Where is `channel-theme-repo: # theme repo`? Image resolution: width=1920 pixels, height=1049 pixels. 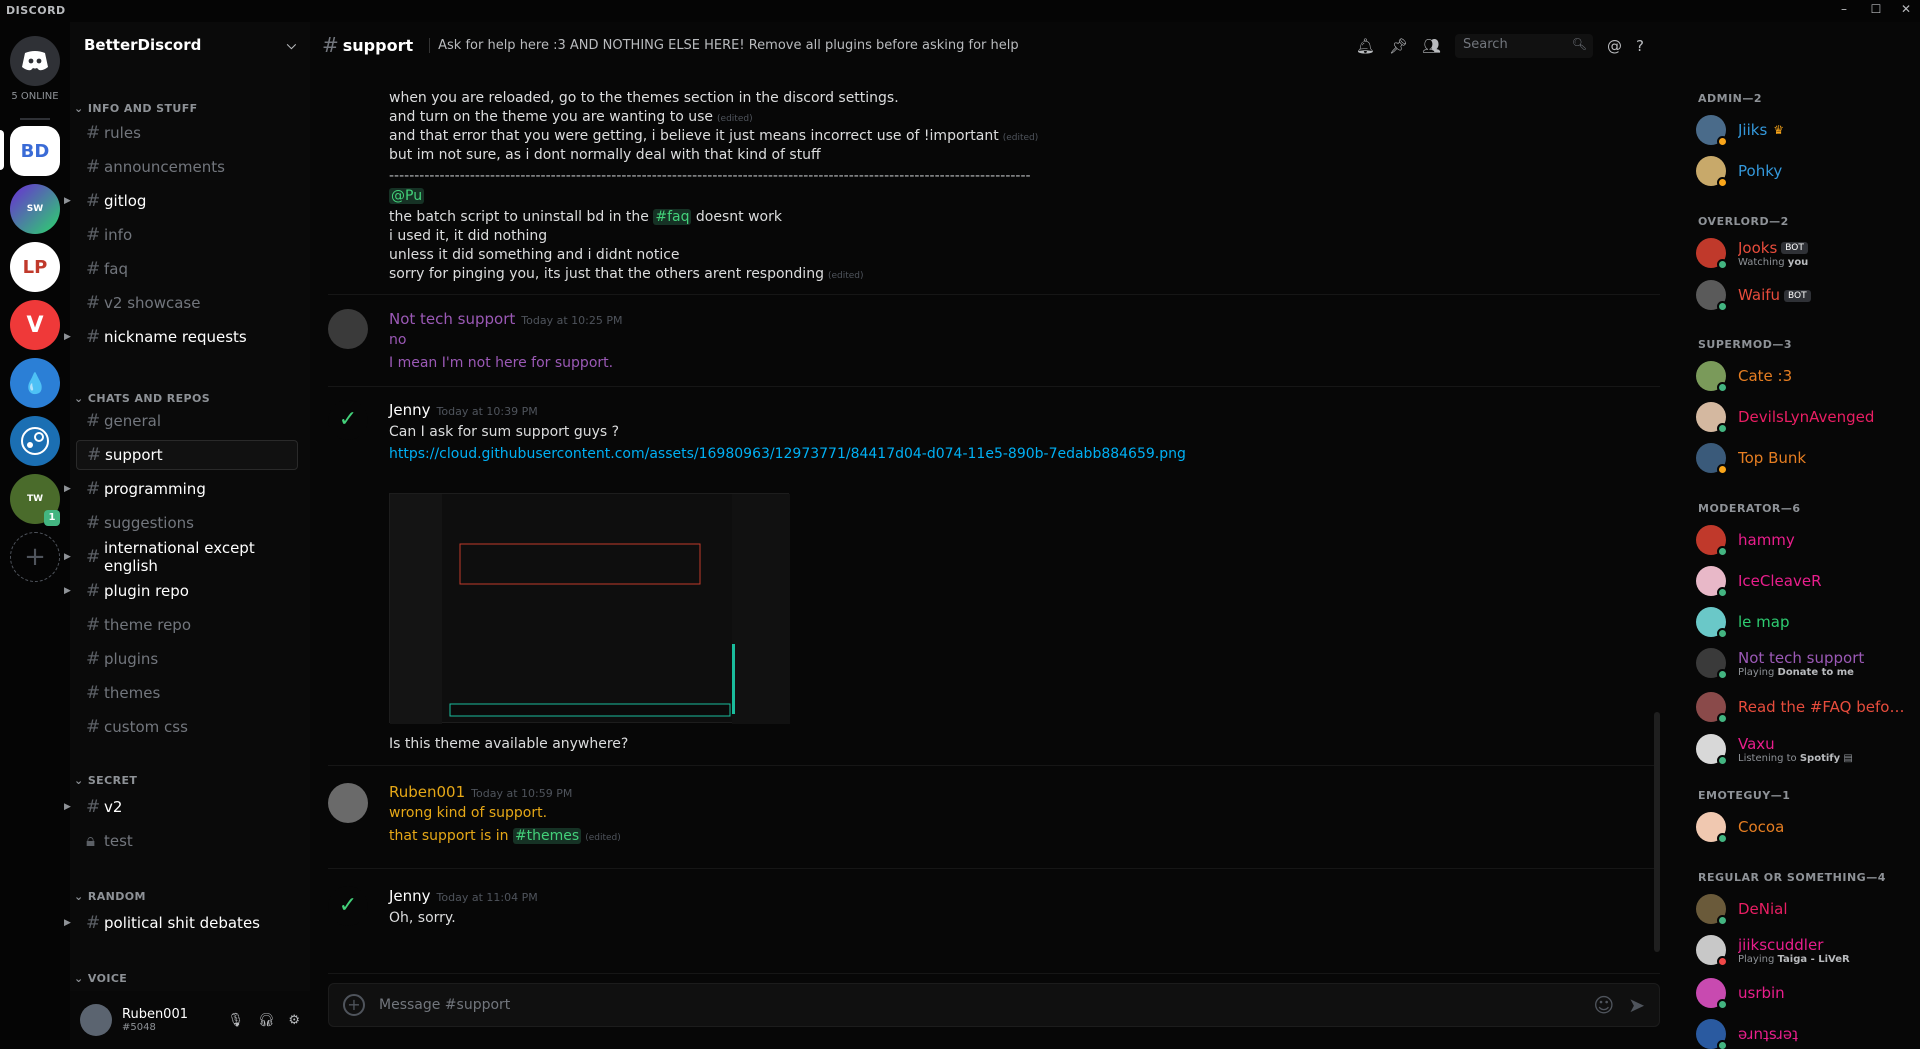
channel-theme-repo: # theme repo is located at coordinates (187, 625).